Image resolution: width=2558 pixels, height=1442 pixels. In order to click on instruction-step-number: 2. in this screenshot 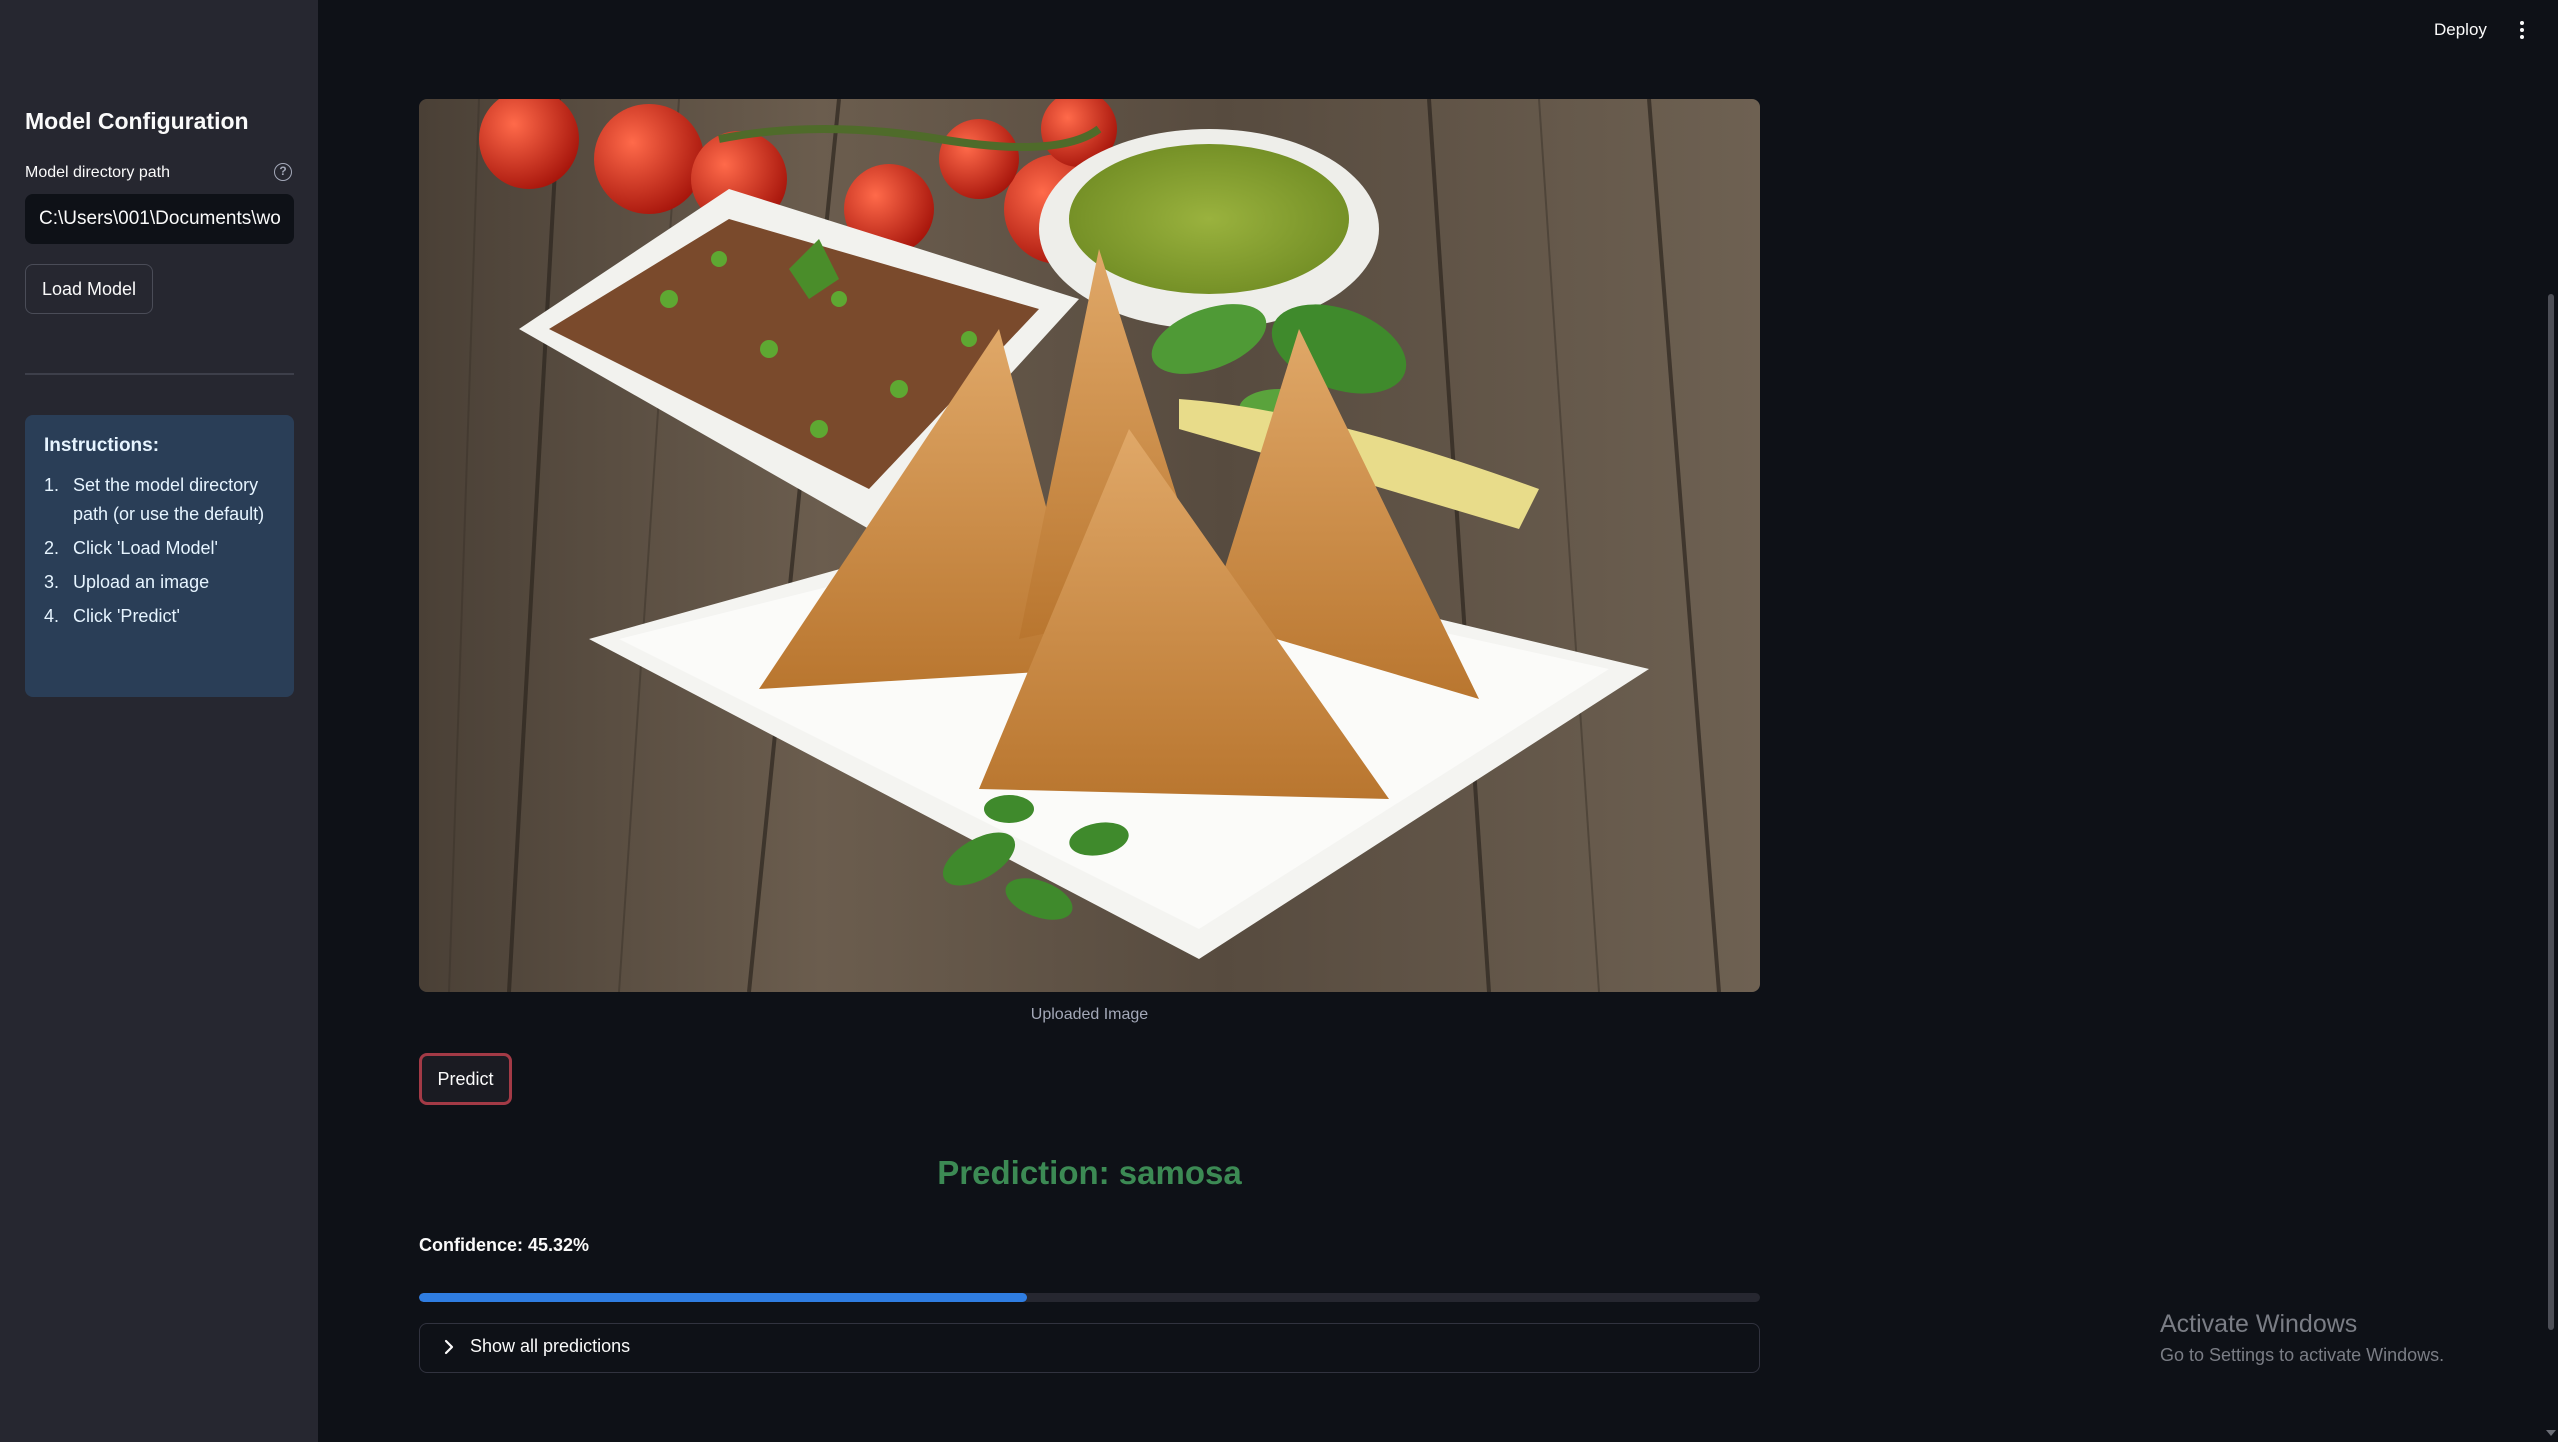, I will do `click(52, 548)`.